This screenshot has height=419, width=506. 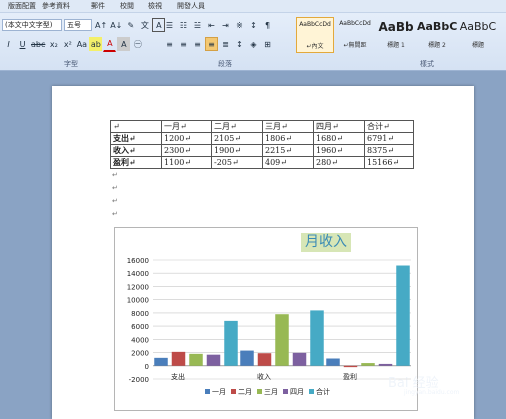 What do you see at coordinates (225, 44) in the screenshot?
I see `distributed-icon: ≣` at bounding box center [225, 44].